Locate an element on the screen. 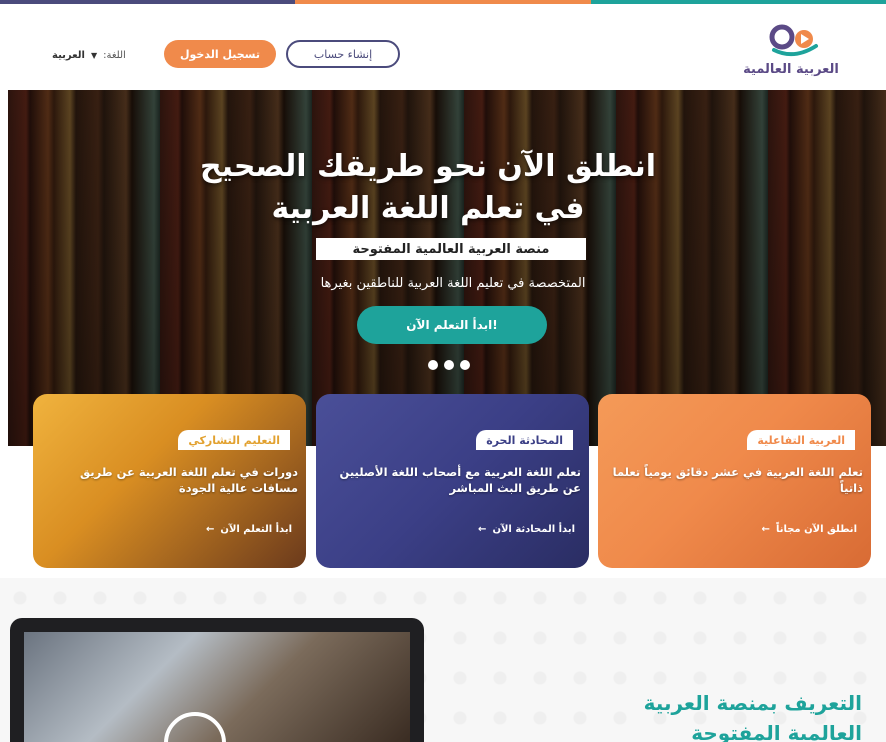 This screenshot has width=886, height=742. card-link: انطلق الآن مجاناً ← is located at coordinates (809, 529).